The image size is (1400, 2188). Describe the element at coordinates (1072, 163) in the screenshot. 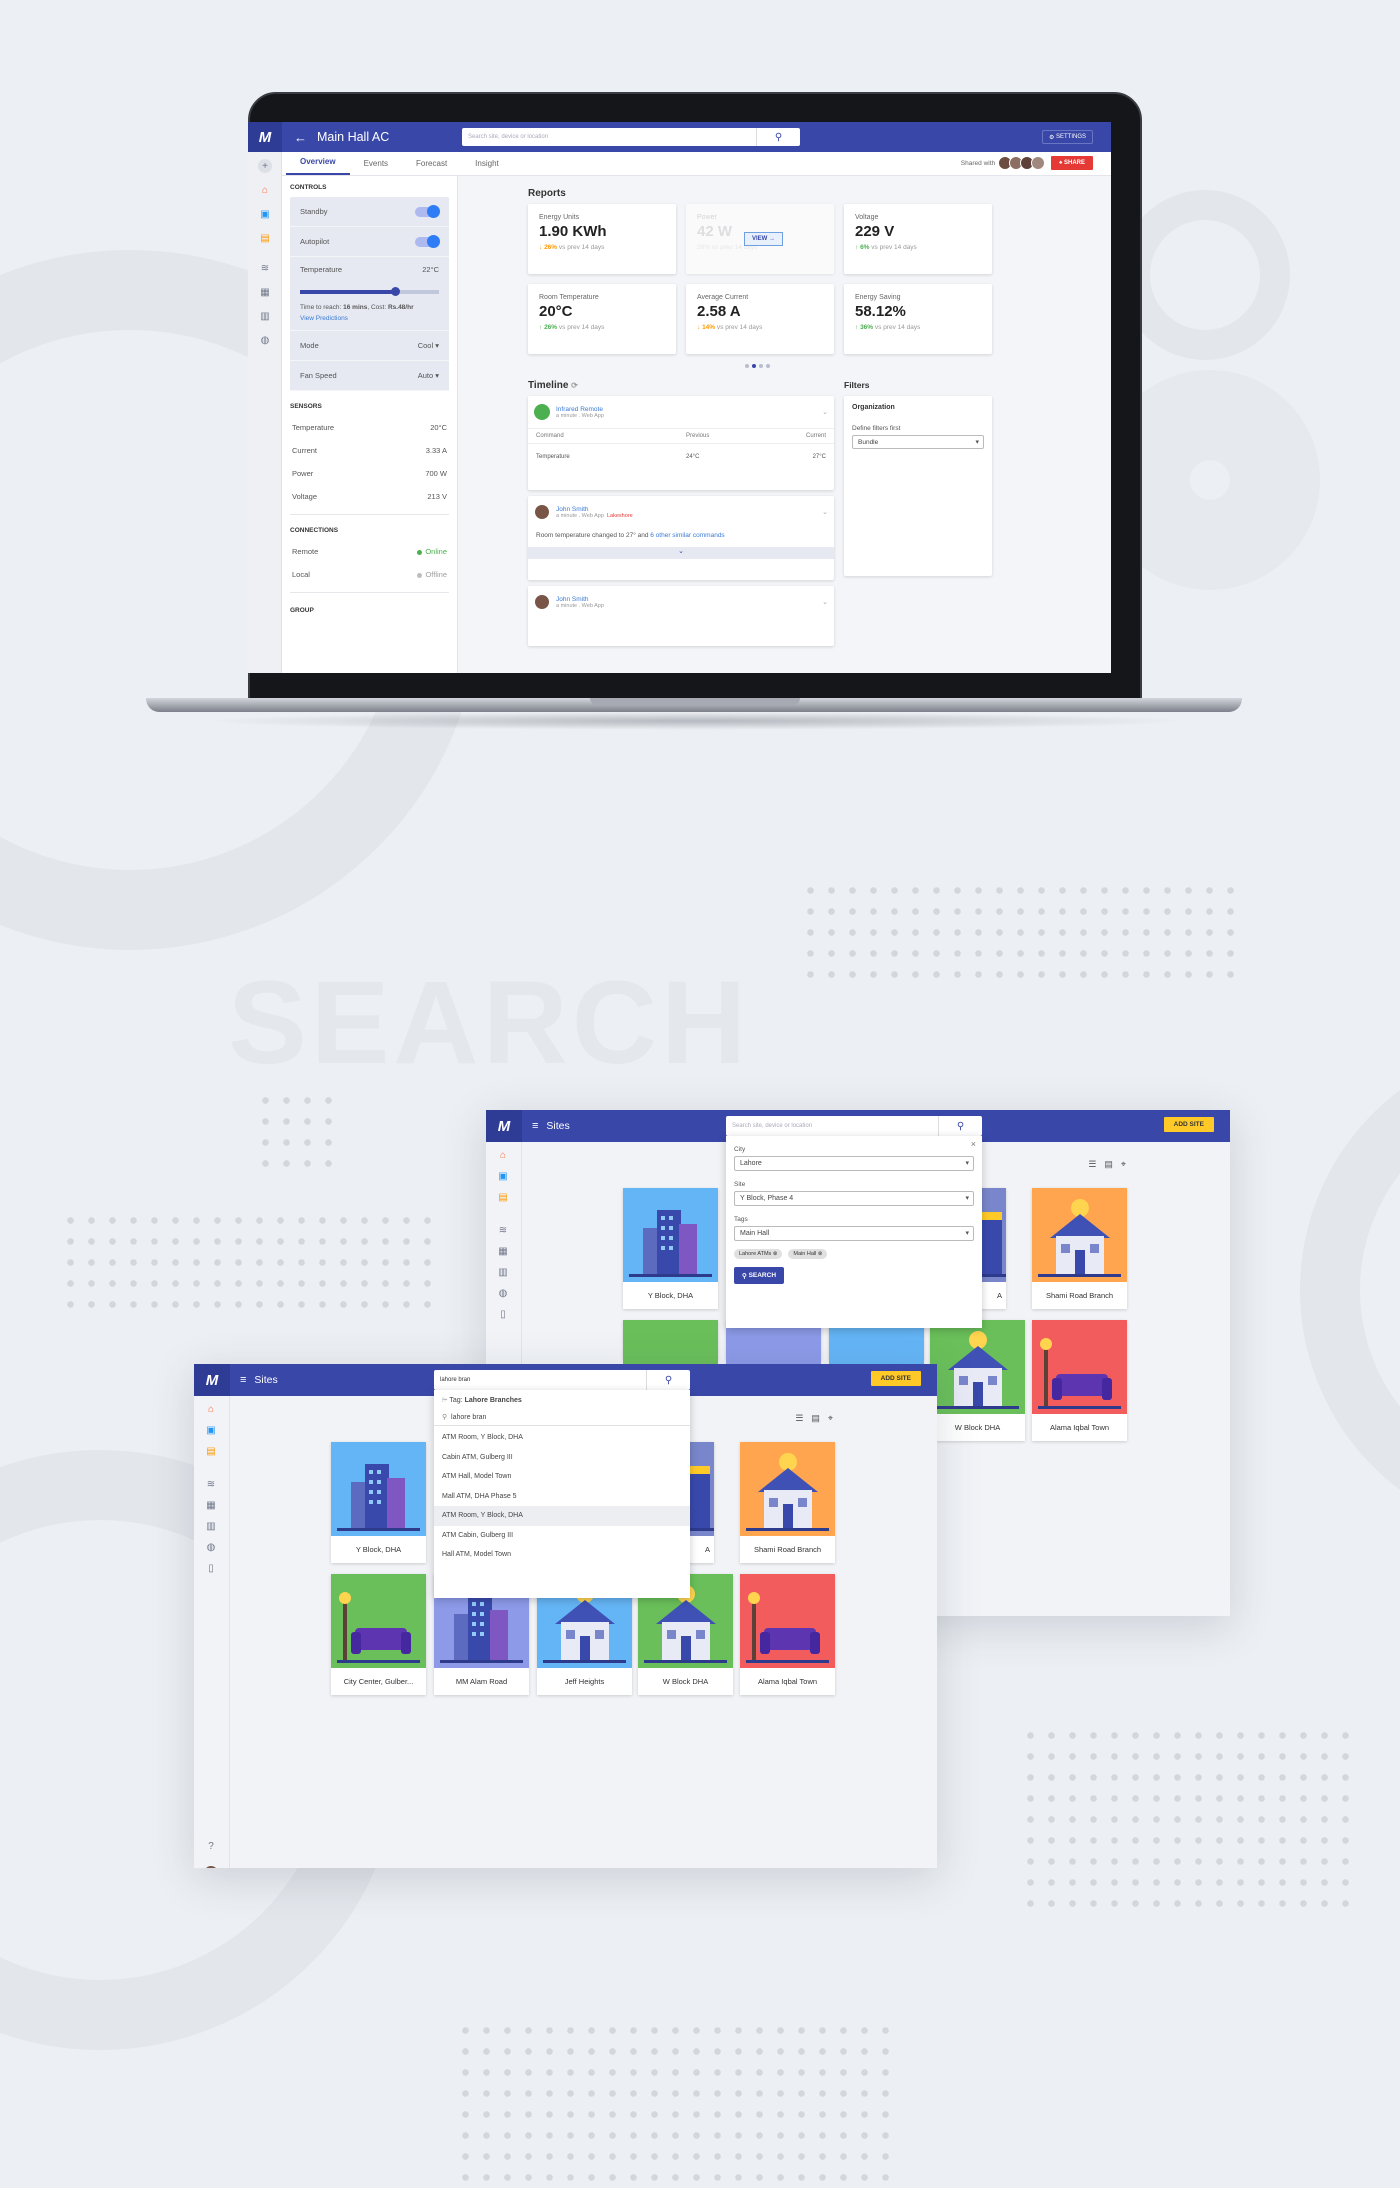

I see `share-button: ♠ SHARE` at that location.